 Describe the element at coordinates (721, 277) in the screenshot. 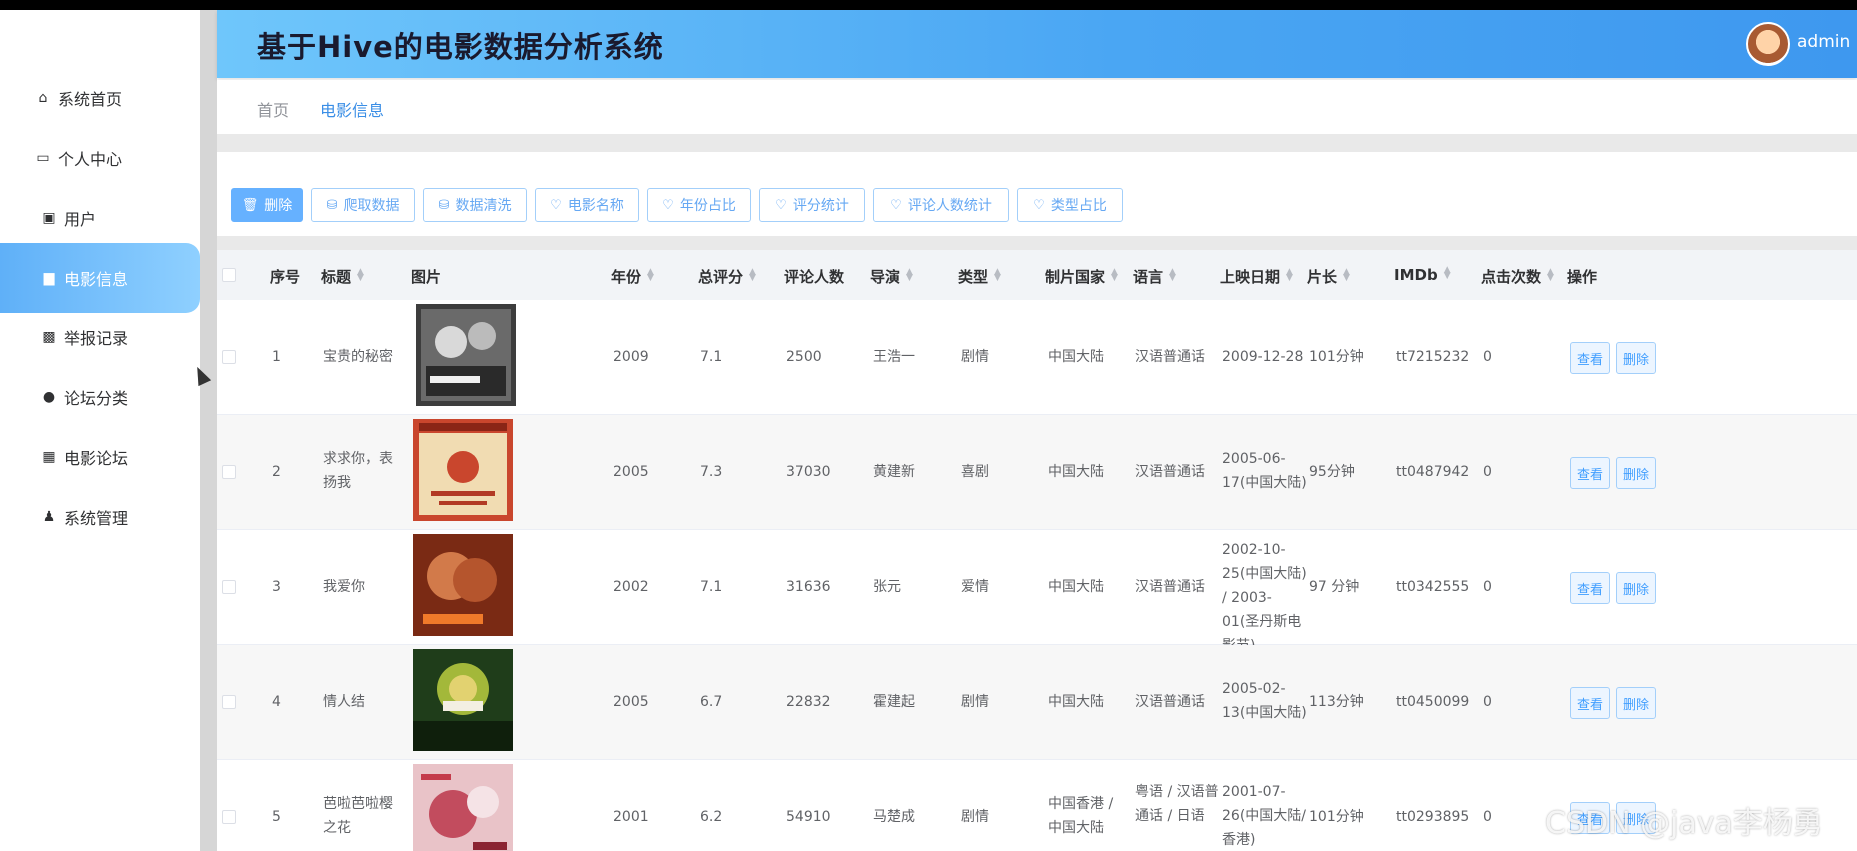

I see `column-label: 总评分` at that location.